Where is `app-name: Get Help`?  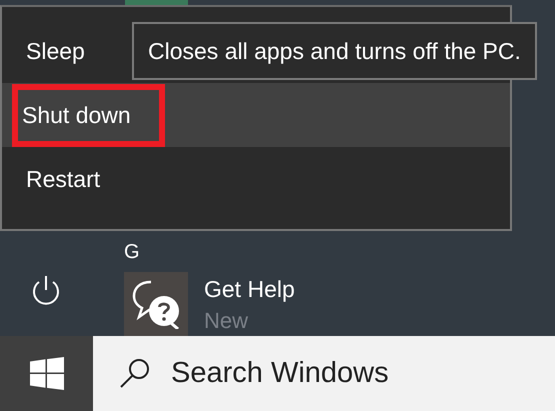 app-name: Get Help is located at coordinates (249, 289).